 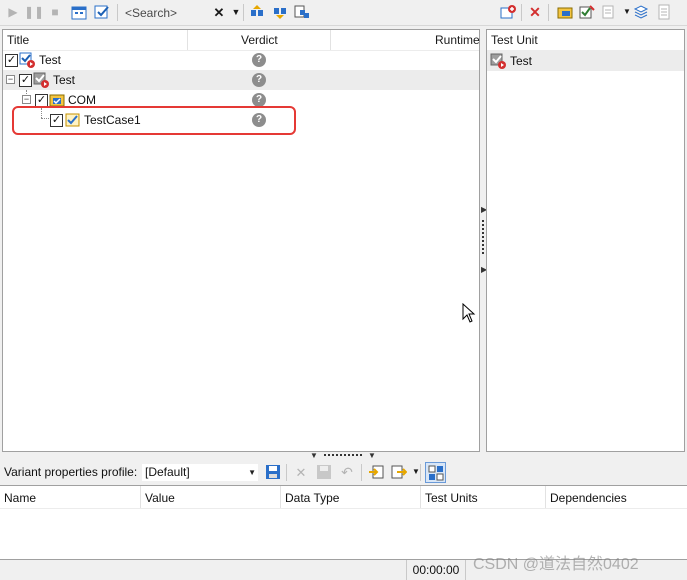 I want to click on annotation-highlight-box, so click(x=154, y=120).